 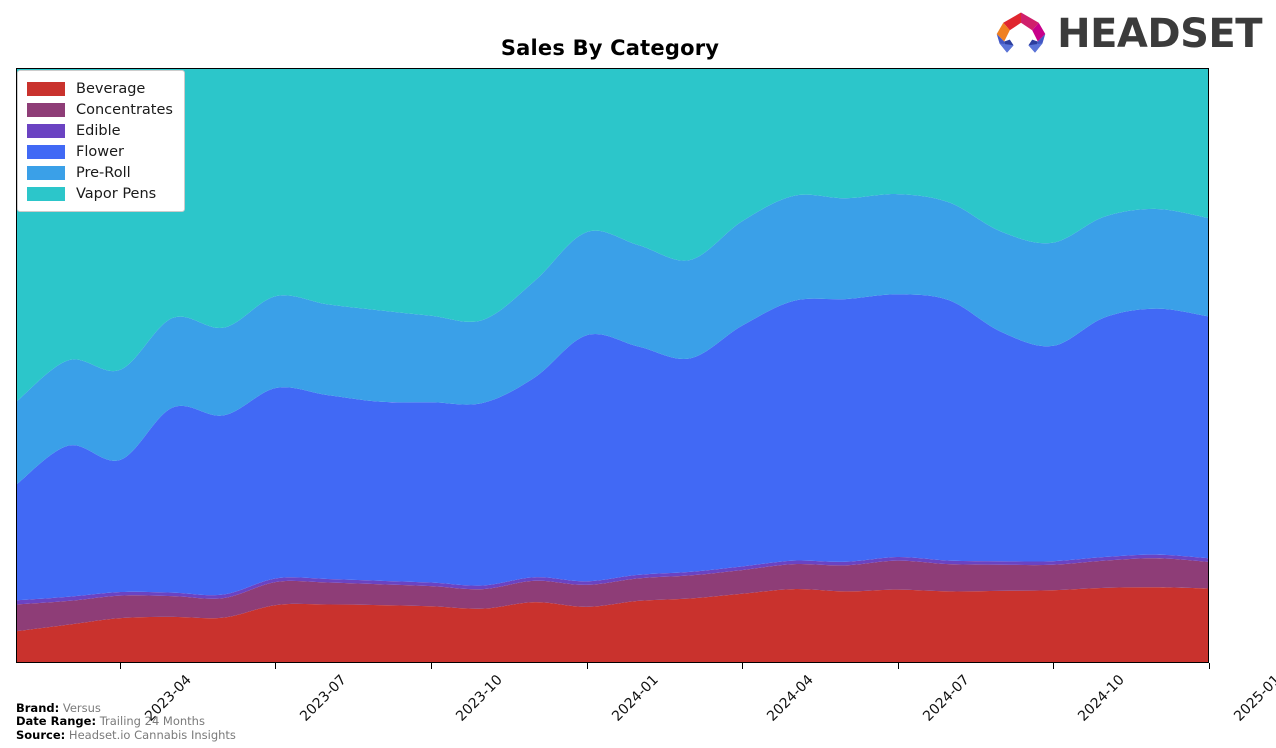 What do you see at coordinates (126, 708) in the screenshot?
I see `footer-row: Brand: Versus` at bounding box center [126, 708].